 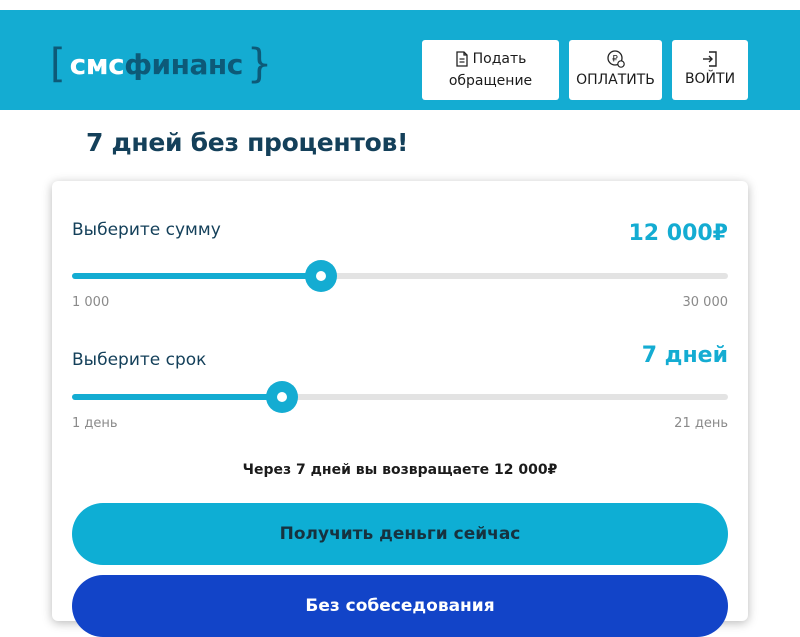 What do you see at coordinates (247, 142) in the screenshot?
I see `page-title: 7 дней без процентов!` at bounding box center [247, 142].